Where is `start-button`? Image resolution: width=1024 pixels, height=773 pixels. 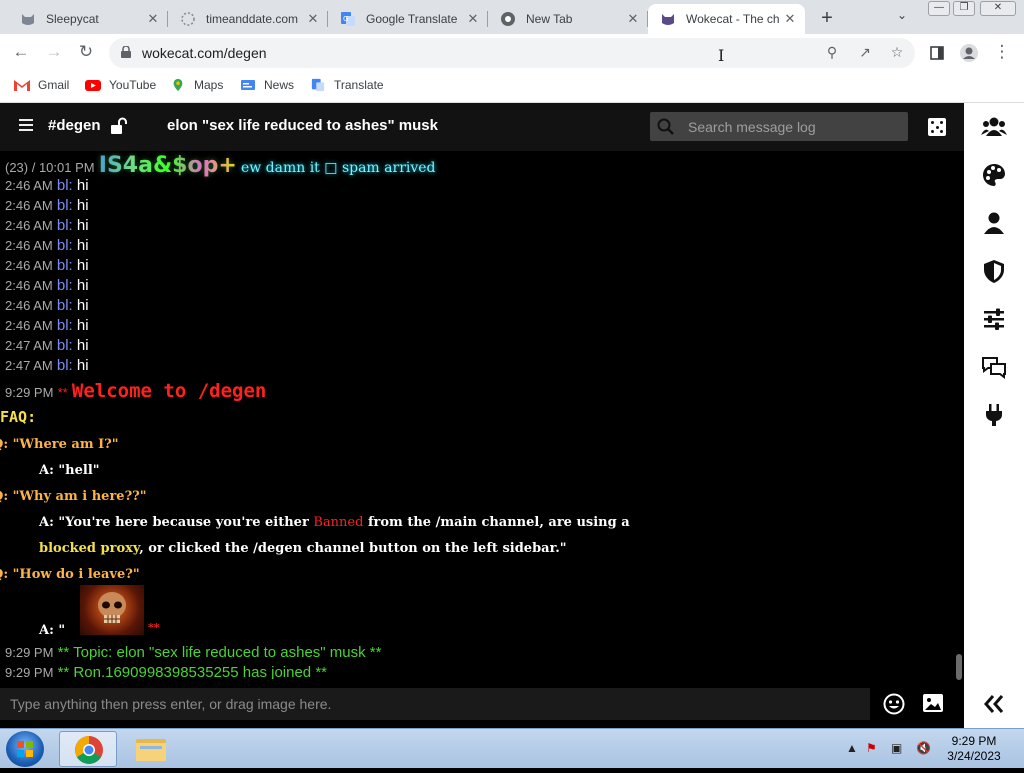
start-button is located at coordinates (25, 749).